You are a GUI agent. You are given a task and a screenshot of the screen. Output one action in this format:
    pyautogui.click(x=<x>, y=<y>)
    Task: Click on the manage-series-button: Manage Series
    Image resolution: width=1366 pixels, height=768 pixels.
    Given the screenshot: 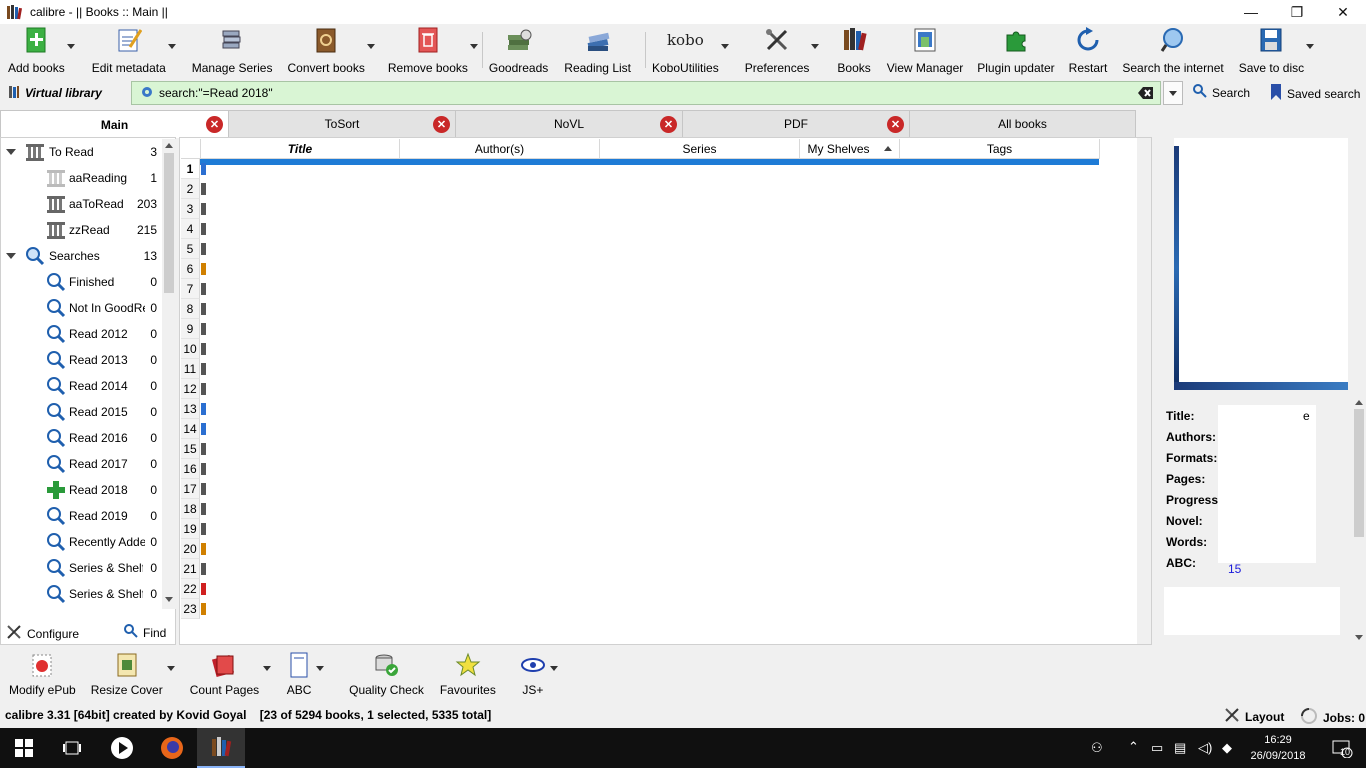 What is the action you would take?
    pyautogui.click(x=232, y=50)
    